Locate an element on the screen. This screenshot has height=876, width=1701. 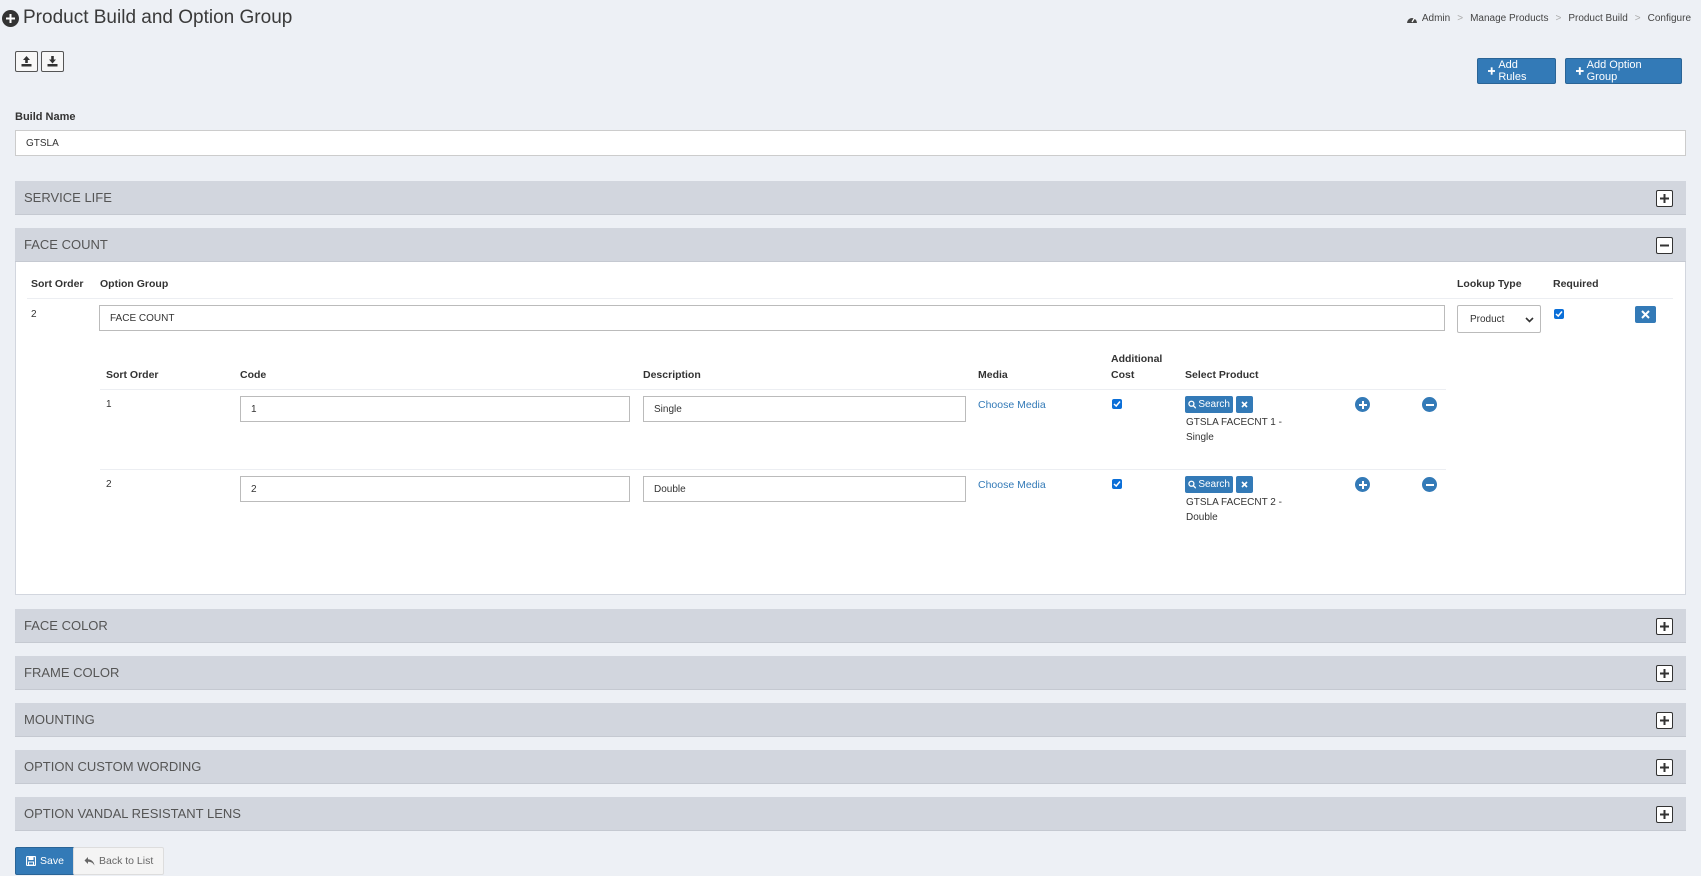
lookup-type-value: Product is located at coordinates (1487, 319).